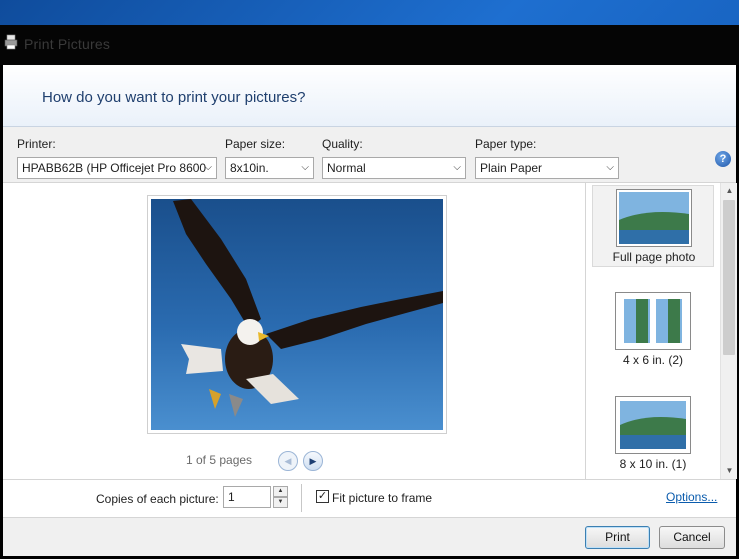 Image resolution: width=739 pixels, height=559 pixels. What do you see at coordinates (280, 491) in the screenshot?
I see `stepper-up-icon: ▲` at bounding box center [280, 491].